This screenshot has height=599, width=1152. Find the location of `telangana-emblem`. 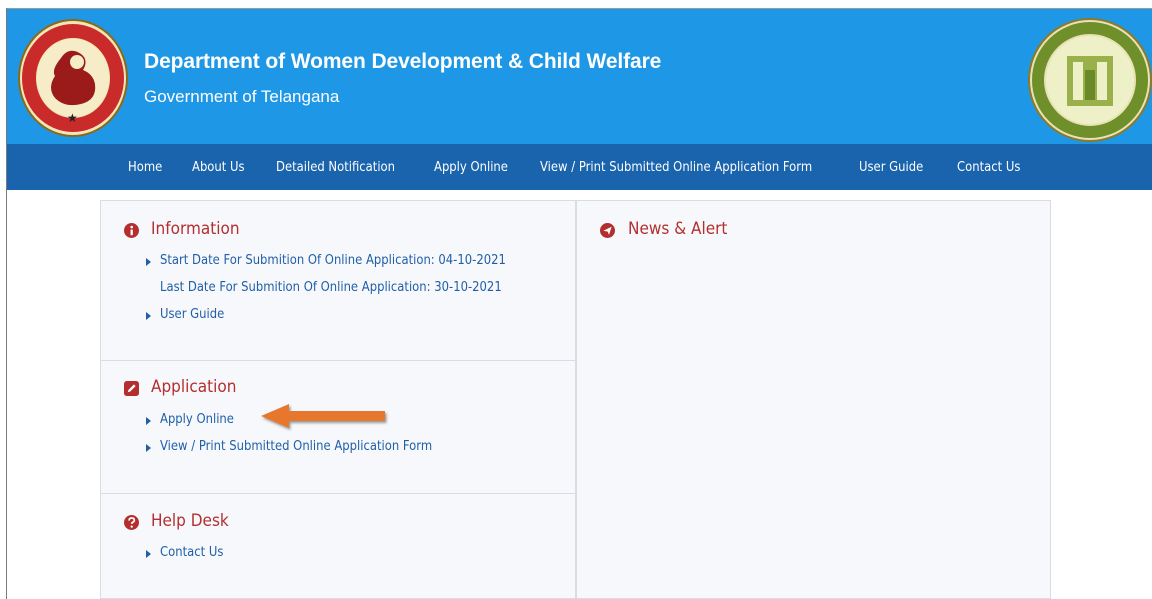

telangana-emblem is located at coordinates (1090, 80).